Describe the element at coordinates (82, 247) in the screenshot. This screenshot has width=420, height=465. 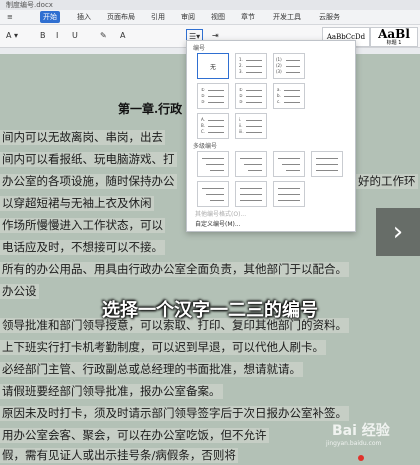
I see `doc-line: 电话应及时，不想接可以不接。` at that location.